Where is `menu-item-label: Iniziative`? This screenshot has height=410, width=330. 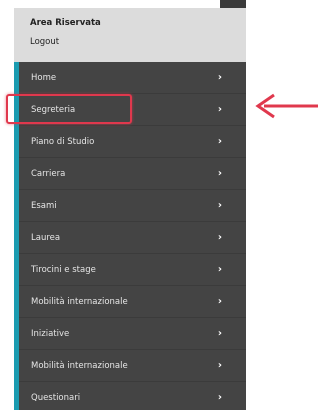 menu-item-label: Iniziative is located at coordinates (50, 333).